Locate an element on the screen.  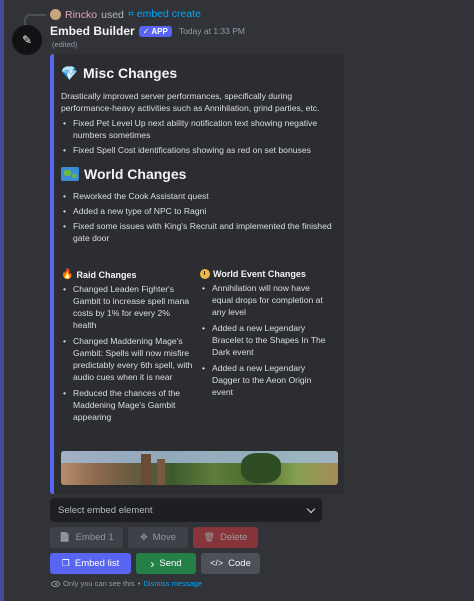
slash-command-icon: ⌗ is located at coordinates (130, 14).